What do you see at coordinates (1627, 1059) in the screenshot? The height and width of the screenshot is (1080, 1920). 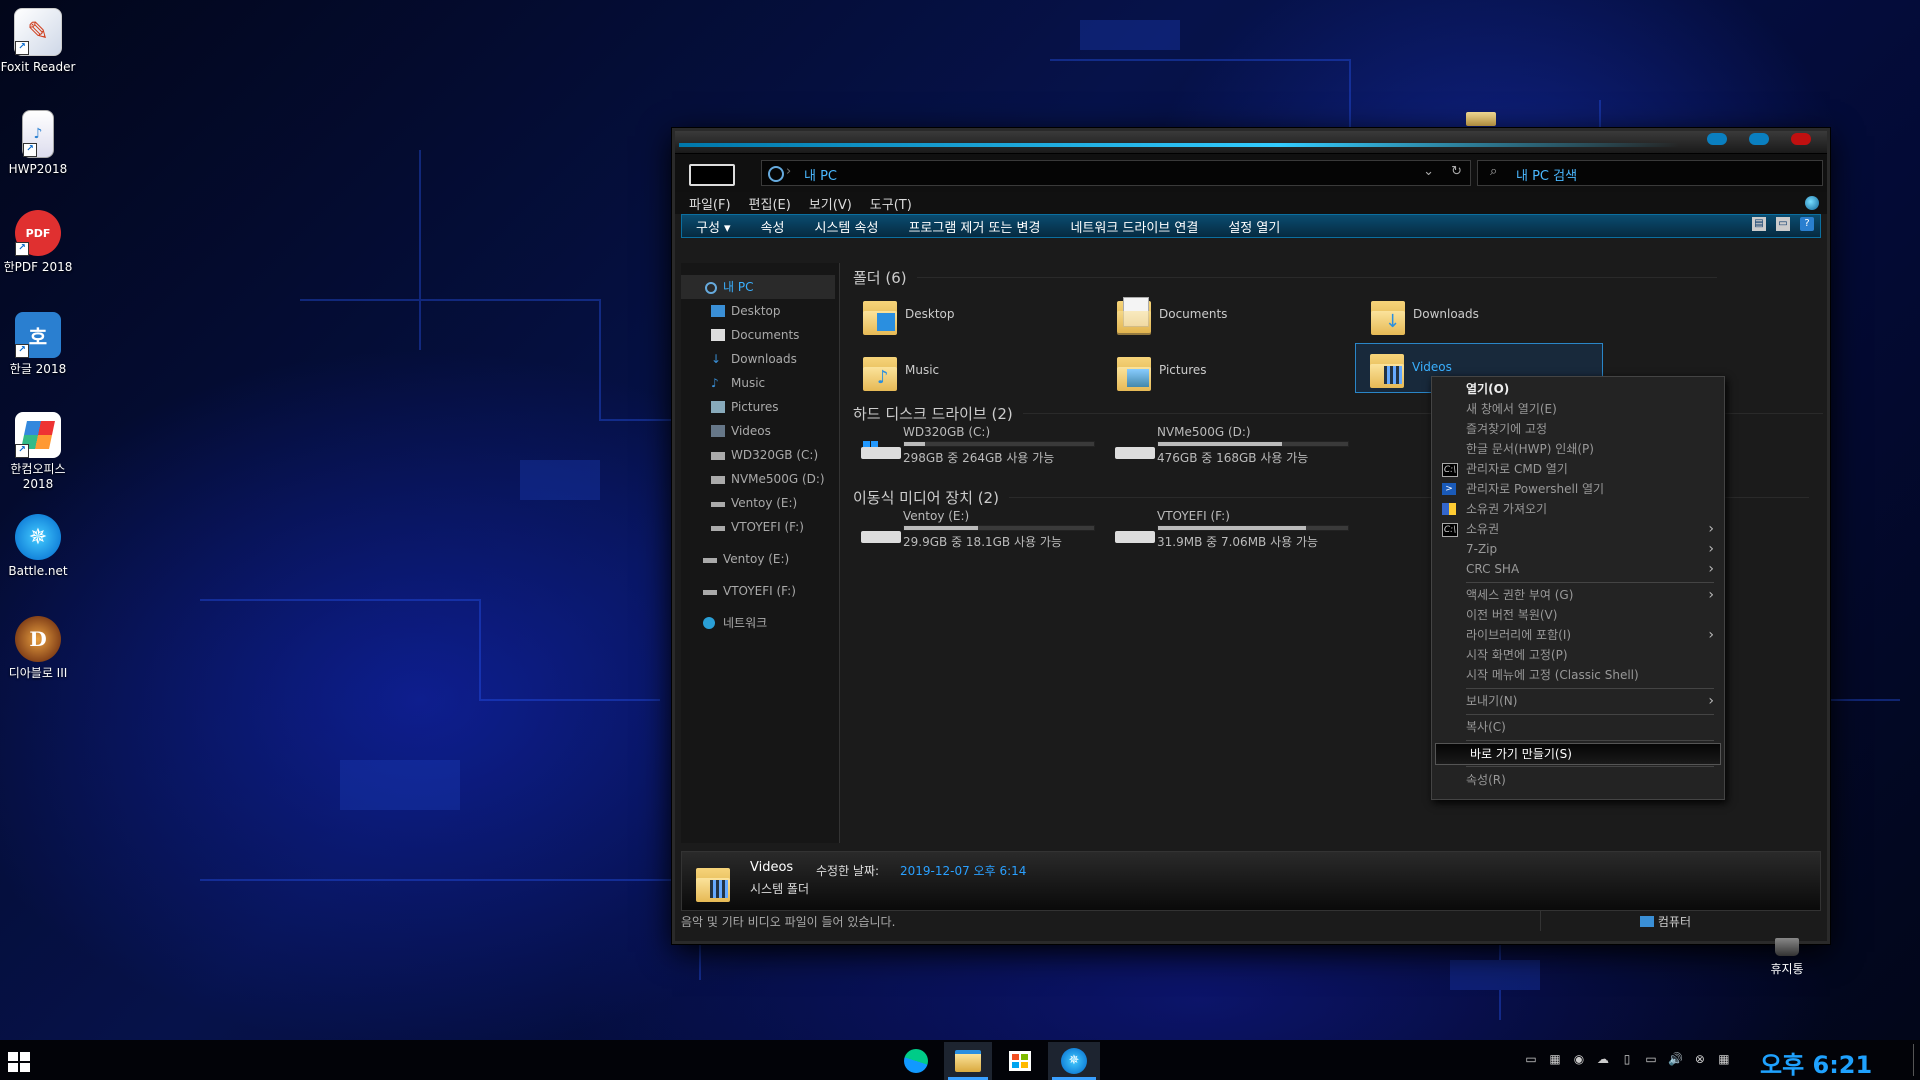 I see `usb-icon: ▯` at bounding box center [1627, 1059].